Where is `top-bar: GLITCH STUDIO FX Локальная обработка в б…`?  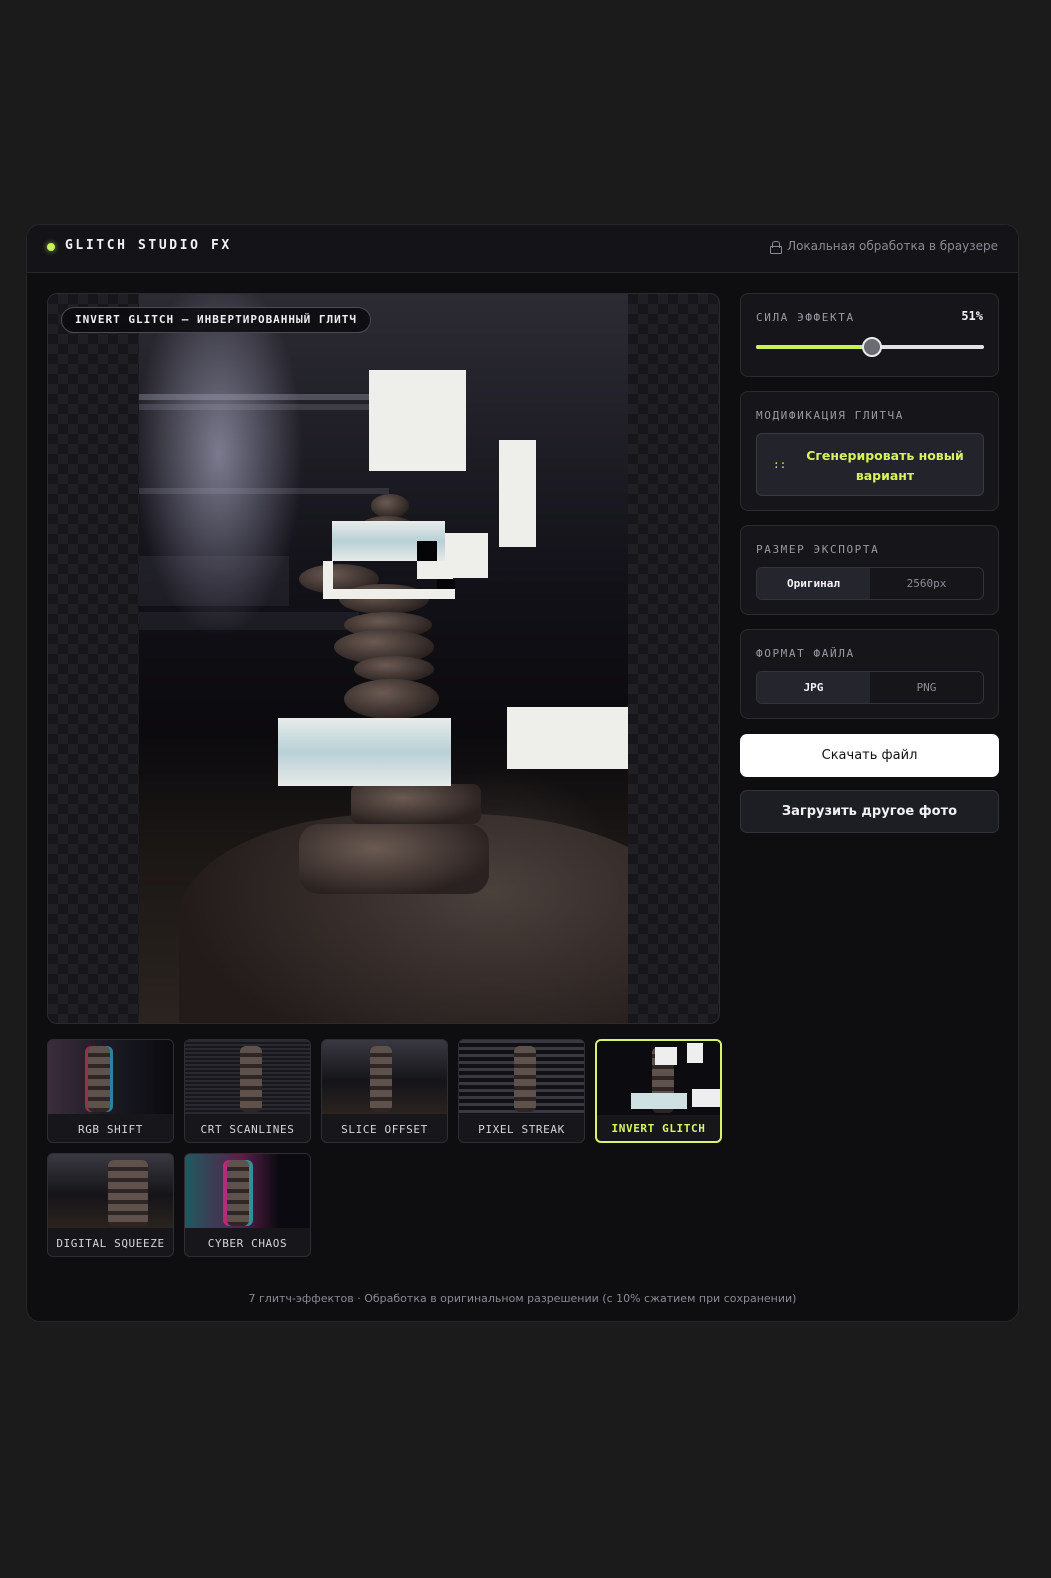
top-bar: GLITCH STUDIO FX Локальная обработка в б… is located at coordinates (522, 249).